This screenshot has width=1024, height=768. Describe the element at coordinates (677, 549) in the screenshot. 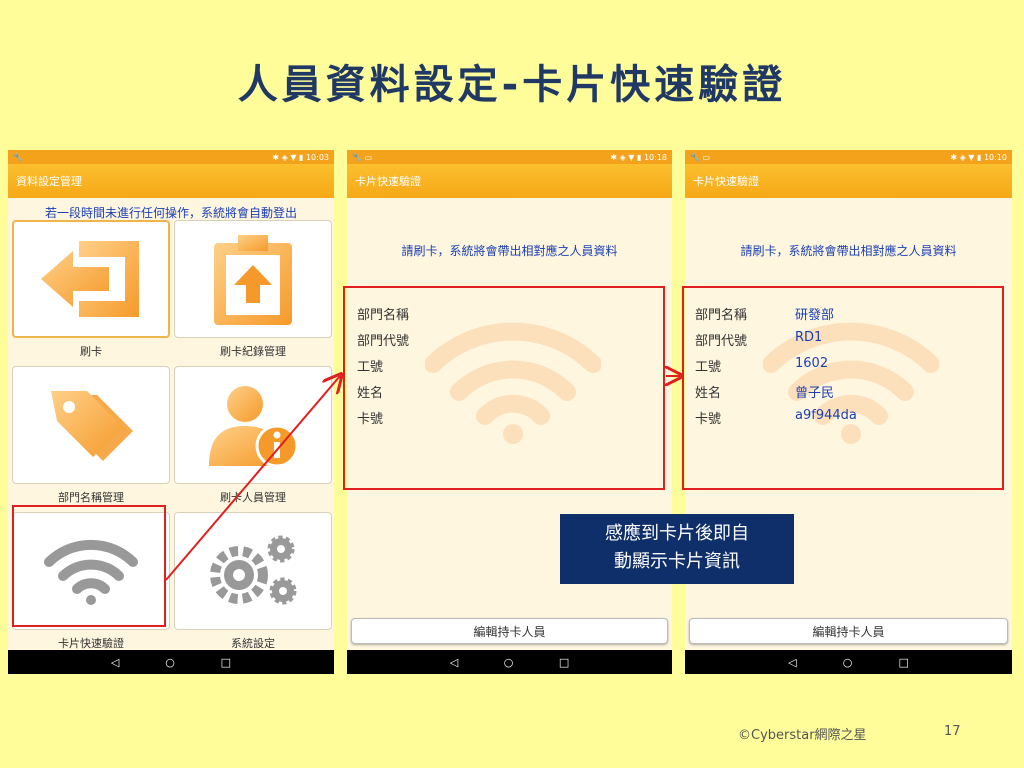

I see `callout-auto-display: 感應到卡片後即自 動顯示卡片資訊` at that location.